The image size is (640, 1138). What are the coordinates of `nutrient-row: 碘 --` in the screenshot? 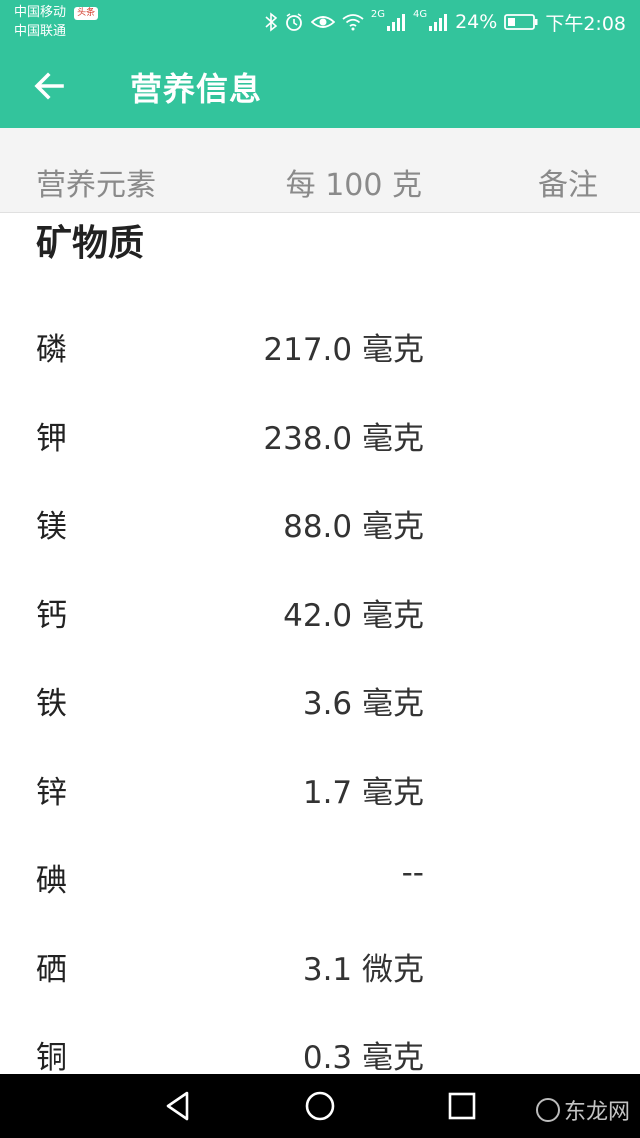 It's located at (320, 875).